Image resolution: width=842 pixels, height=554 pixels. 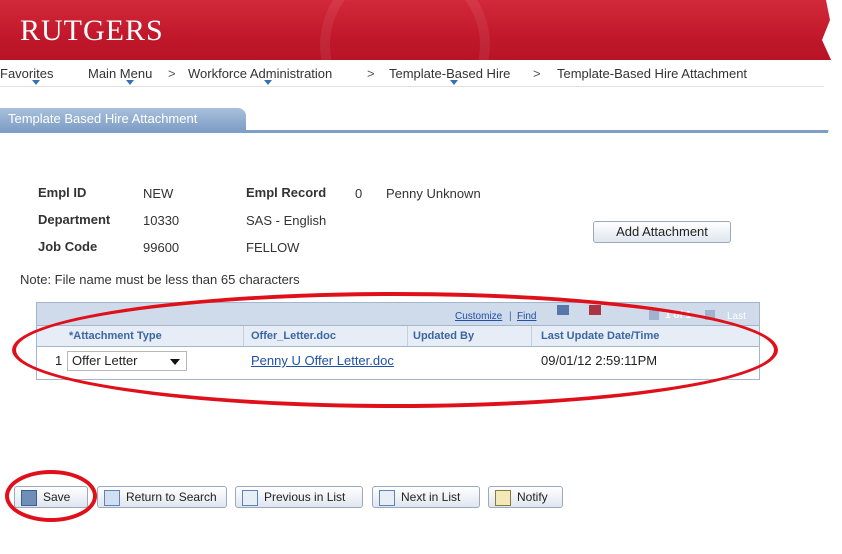 What do you see at coordinates (105, 360) in the screenshot?
I see `attachment-type-value: Offer Letter` at bounding box center [105, 360].